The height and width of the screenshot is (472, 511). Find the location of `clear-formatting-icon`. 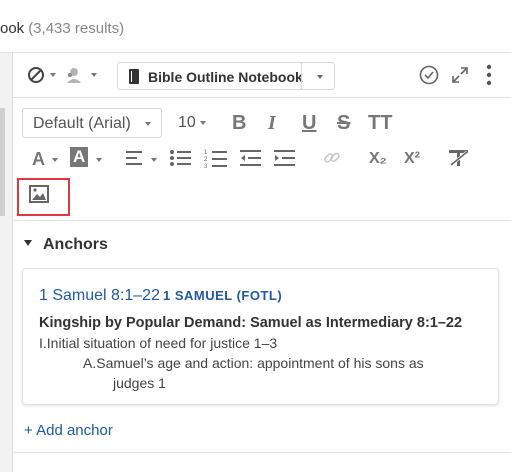

clear-formatting-icon is located at coordinates (459, 158).